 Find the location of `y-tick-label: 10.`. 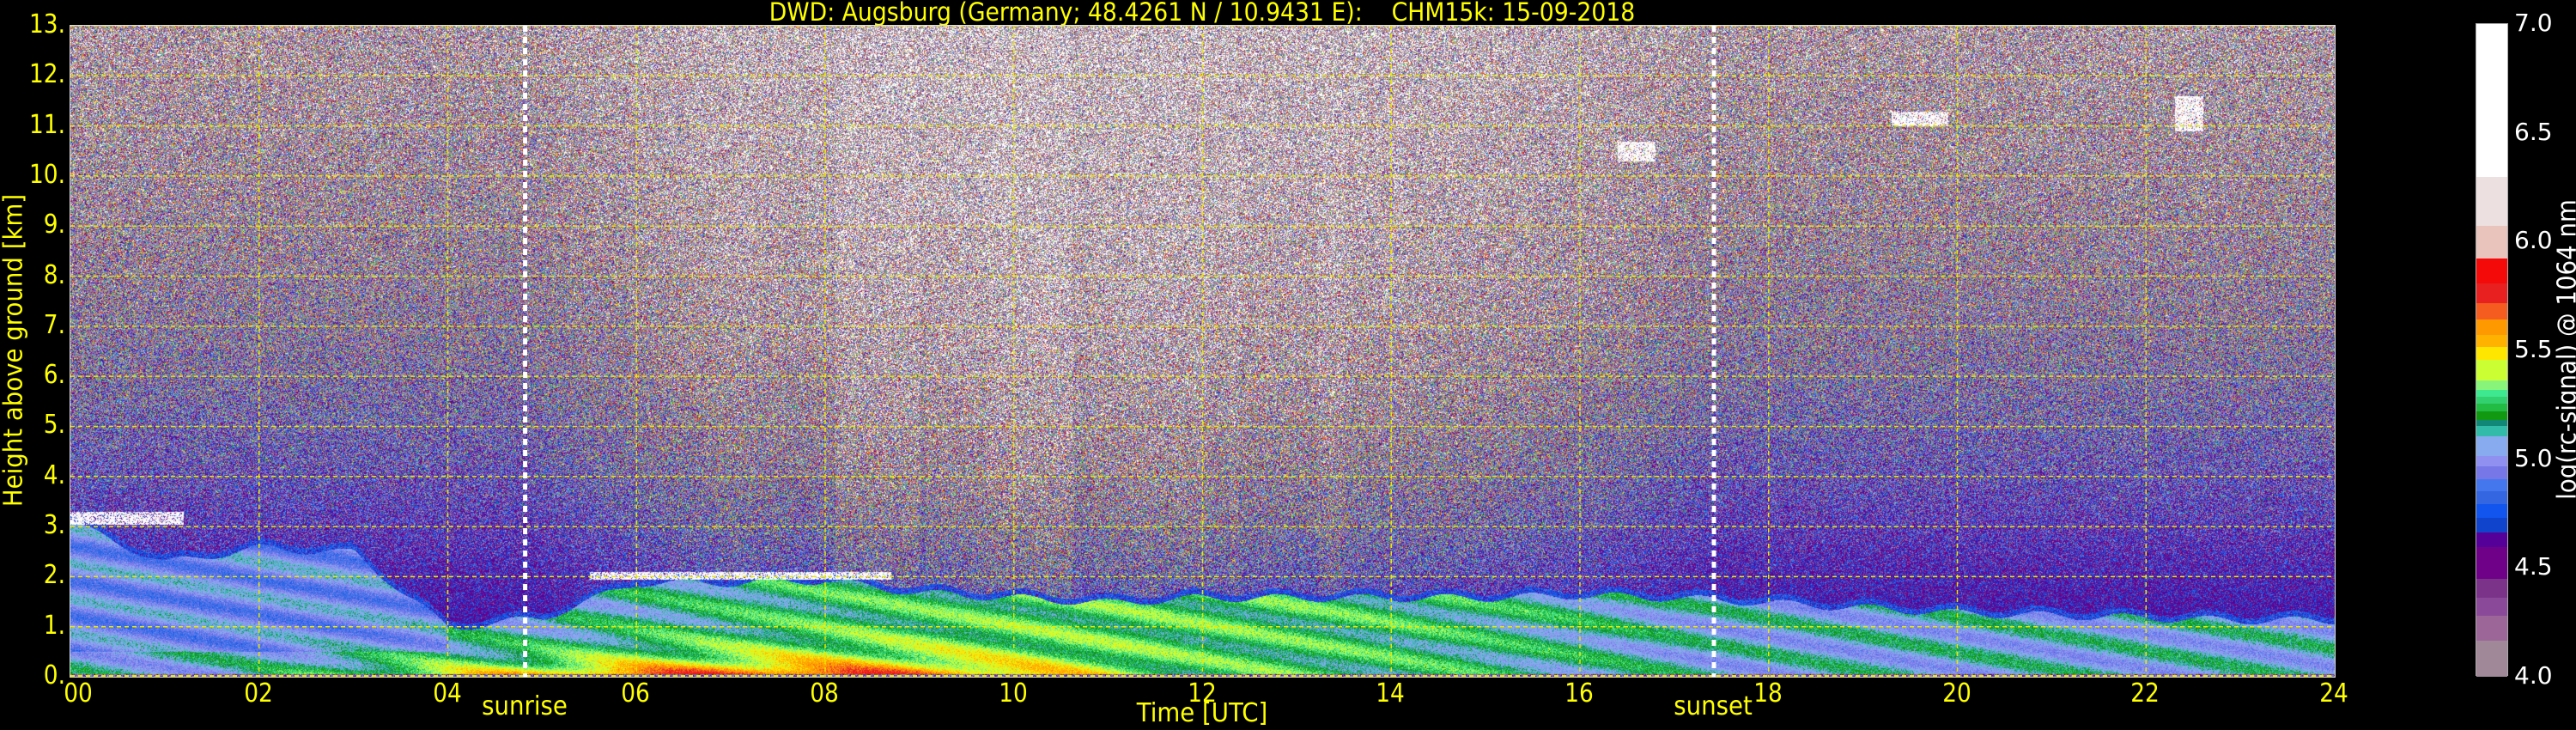

y-tick-label: 10. is located at coordinates (47, 174).